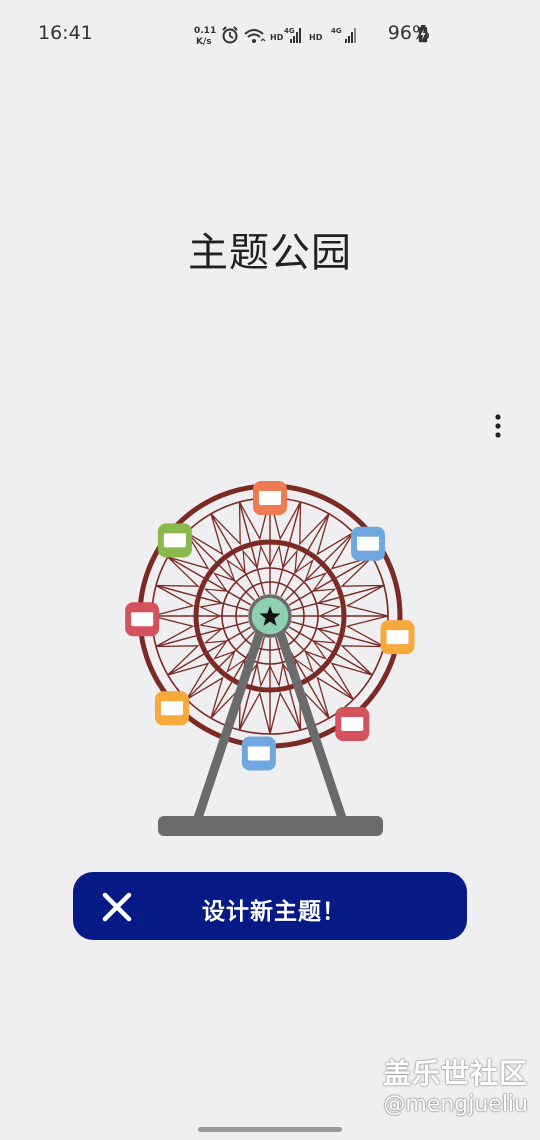  What do you see at coordinates (205, 31) in the screenshot?
I see `network-speed-value: 0.11` at bounding box center [205, 31].